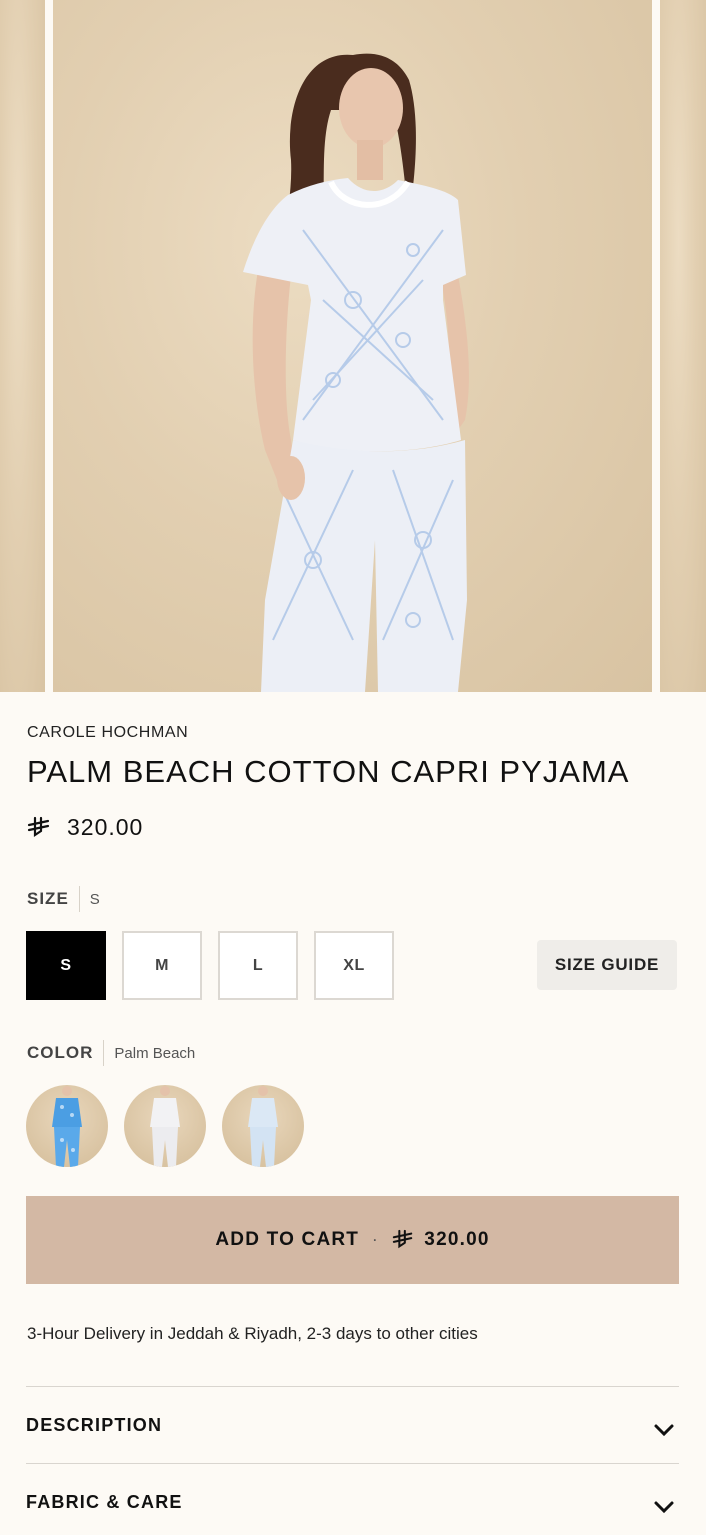 The height and width of the screenshot is (1535, 706). What do you see at coordinates (607, 965) in the screenshot?
I see `size-guide-button: SIZE GUIDE` at bounding box center [607, 965].